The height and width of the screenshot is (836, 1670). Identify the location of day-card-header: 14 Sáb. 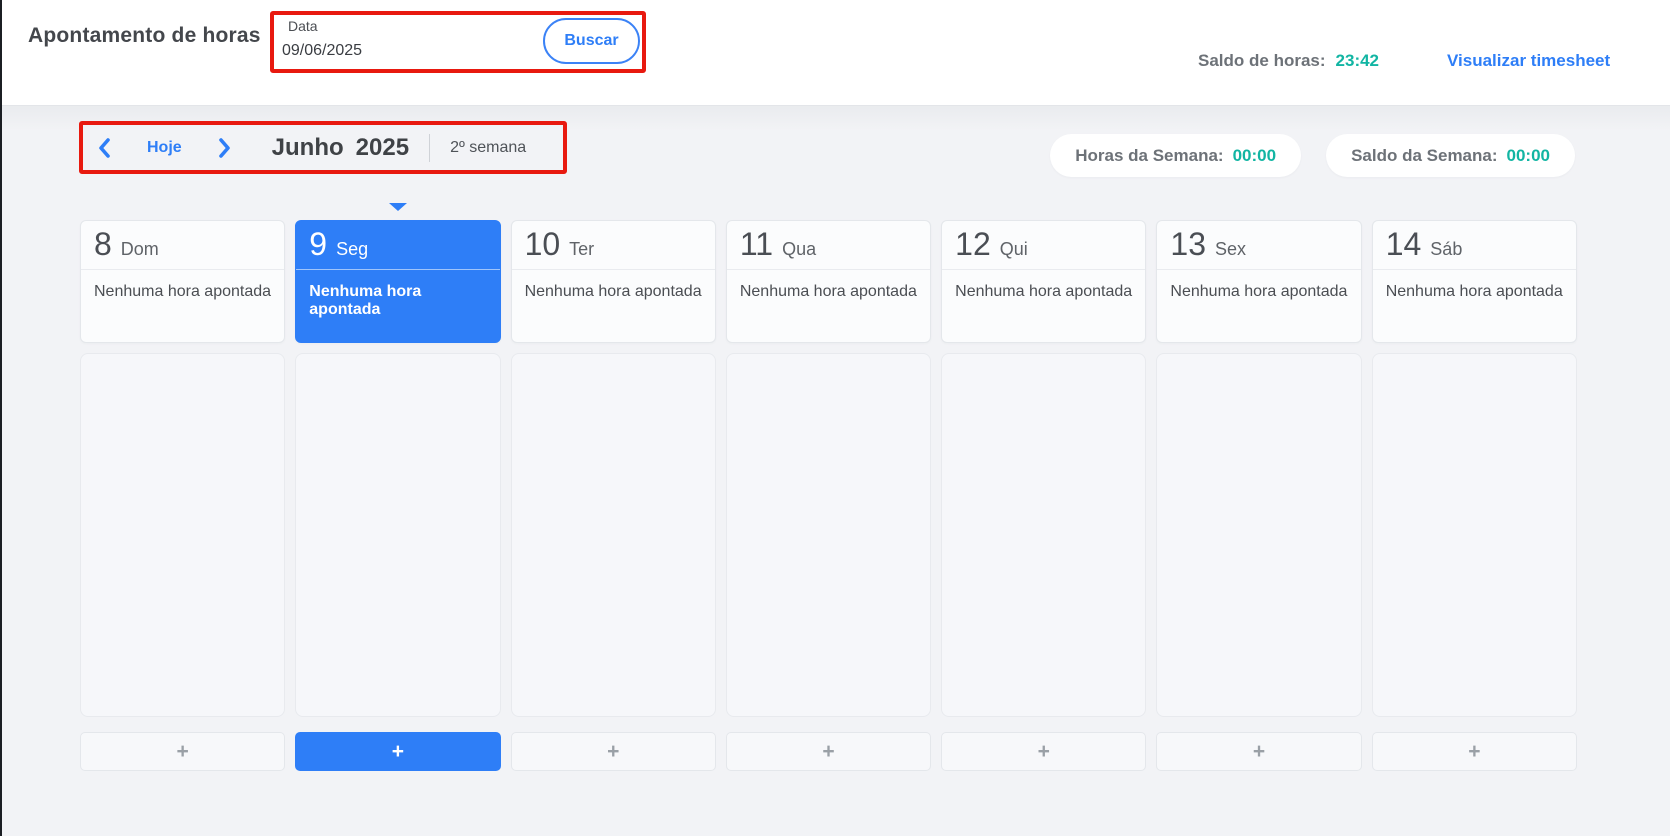
(1474, 245).